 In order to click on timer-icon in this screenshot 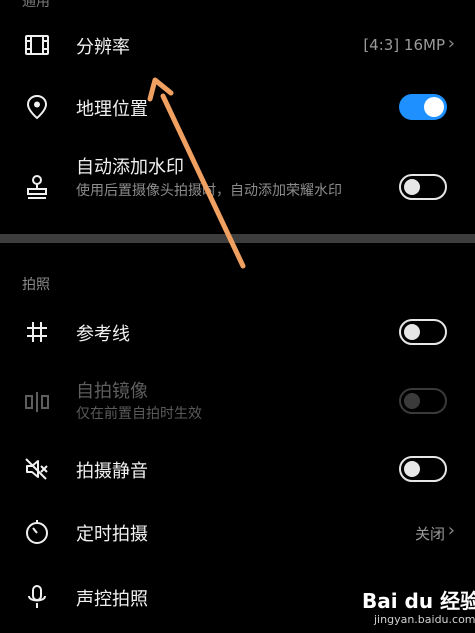, I will do `click(37, 532)`.